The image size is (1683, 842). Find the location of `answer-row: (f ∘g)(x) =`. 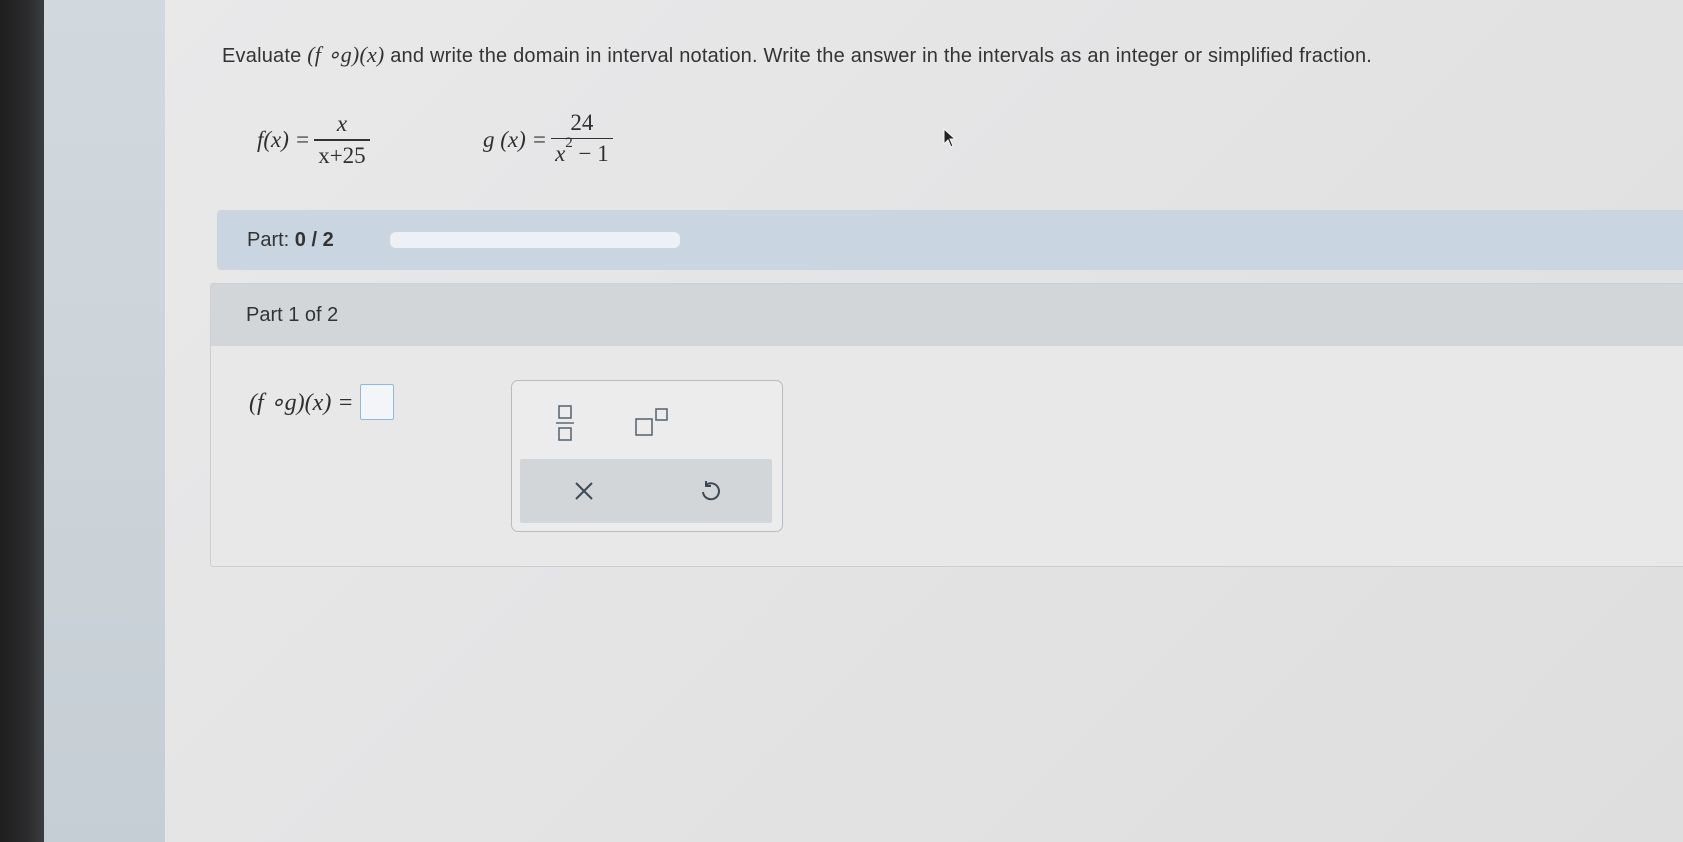

answer-row: (f ∘g)(x) = is located at coordinates (321, 402).